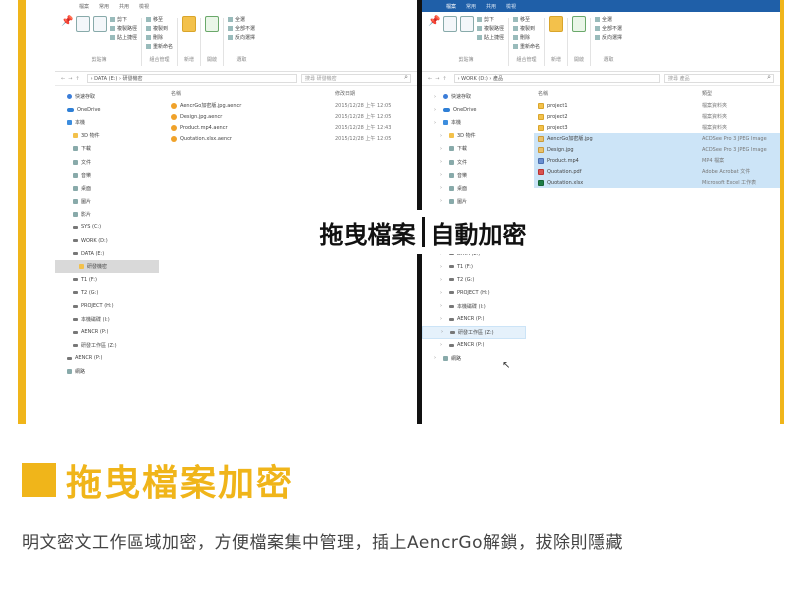  I want to click on nav-item: DATA (E:), so click(107, 253).